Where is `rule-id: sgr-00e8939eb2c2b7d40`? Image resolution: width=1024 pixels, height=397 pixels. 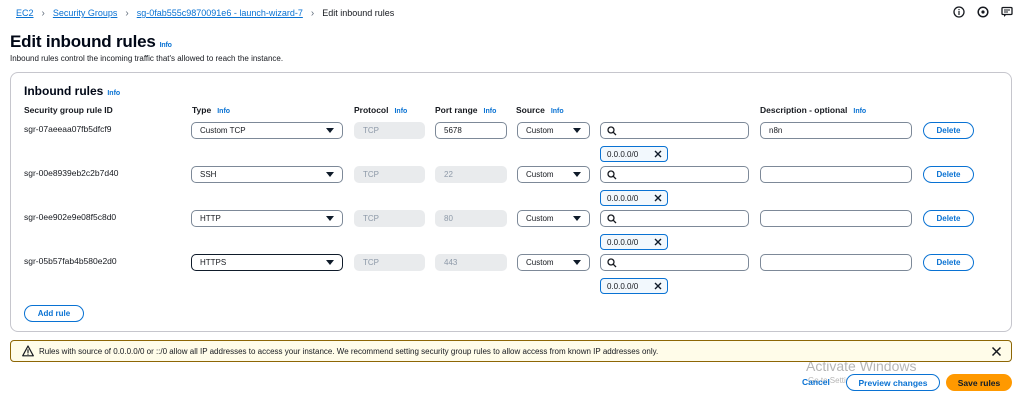 rule-id: sgr-00e8939eb2c2b7d40 is located at coordinates (71, 173).